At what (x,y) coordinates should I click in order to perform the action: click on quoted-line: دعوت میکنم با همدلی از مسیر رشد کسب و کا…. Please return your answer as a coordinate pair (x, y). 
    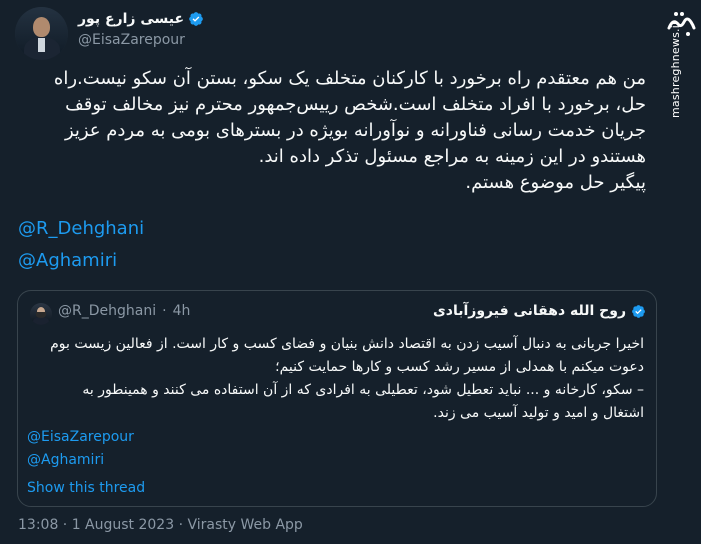
    Looking at the image, I should click on (459, 367).